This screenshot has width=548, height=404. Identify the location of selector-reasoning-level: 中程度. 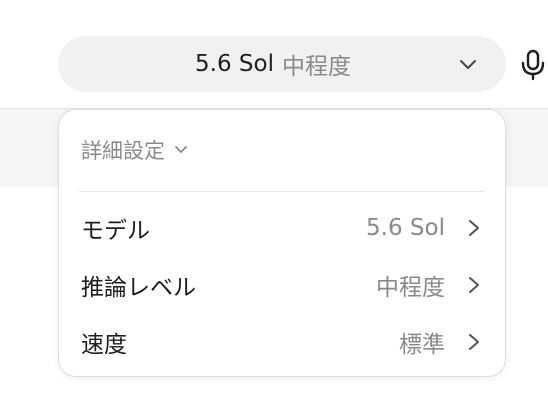
(316, 67).